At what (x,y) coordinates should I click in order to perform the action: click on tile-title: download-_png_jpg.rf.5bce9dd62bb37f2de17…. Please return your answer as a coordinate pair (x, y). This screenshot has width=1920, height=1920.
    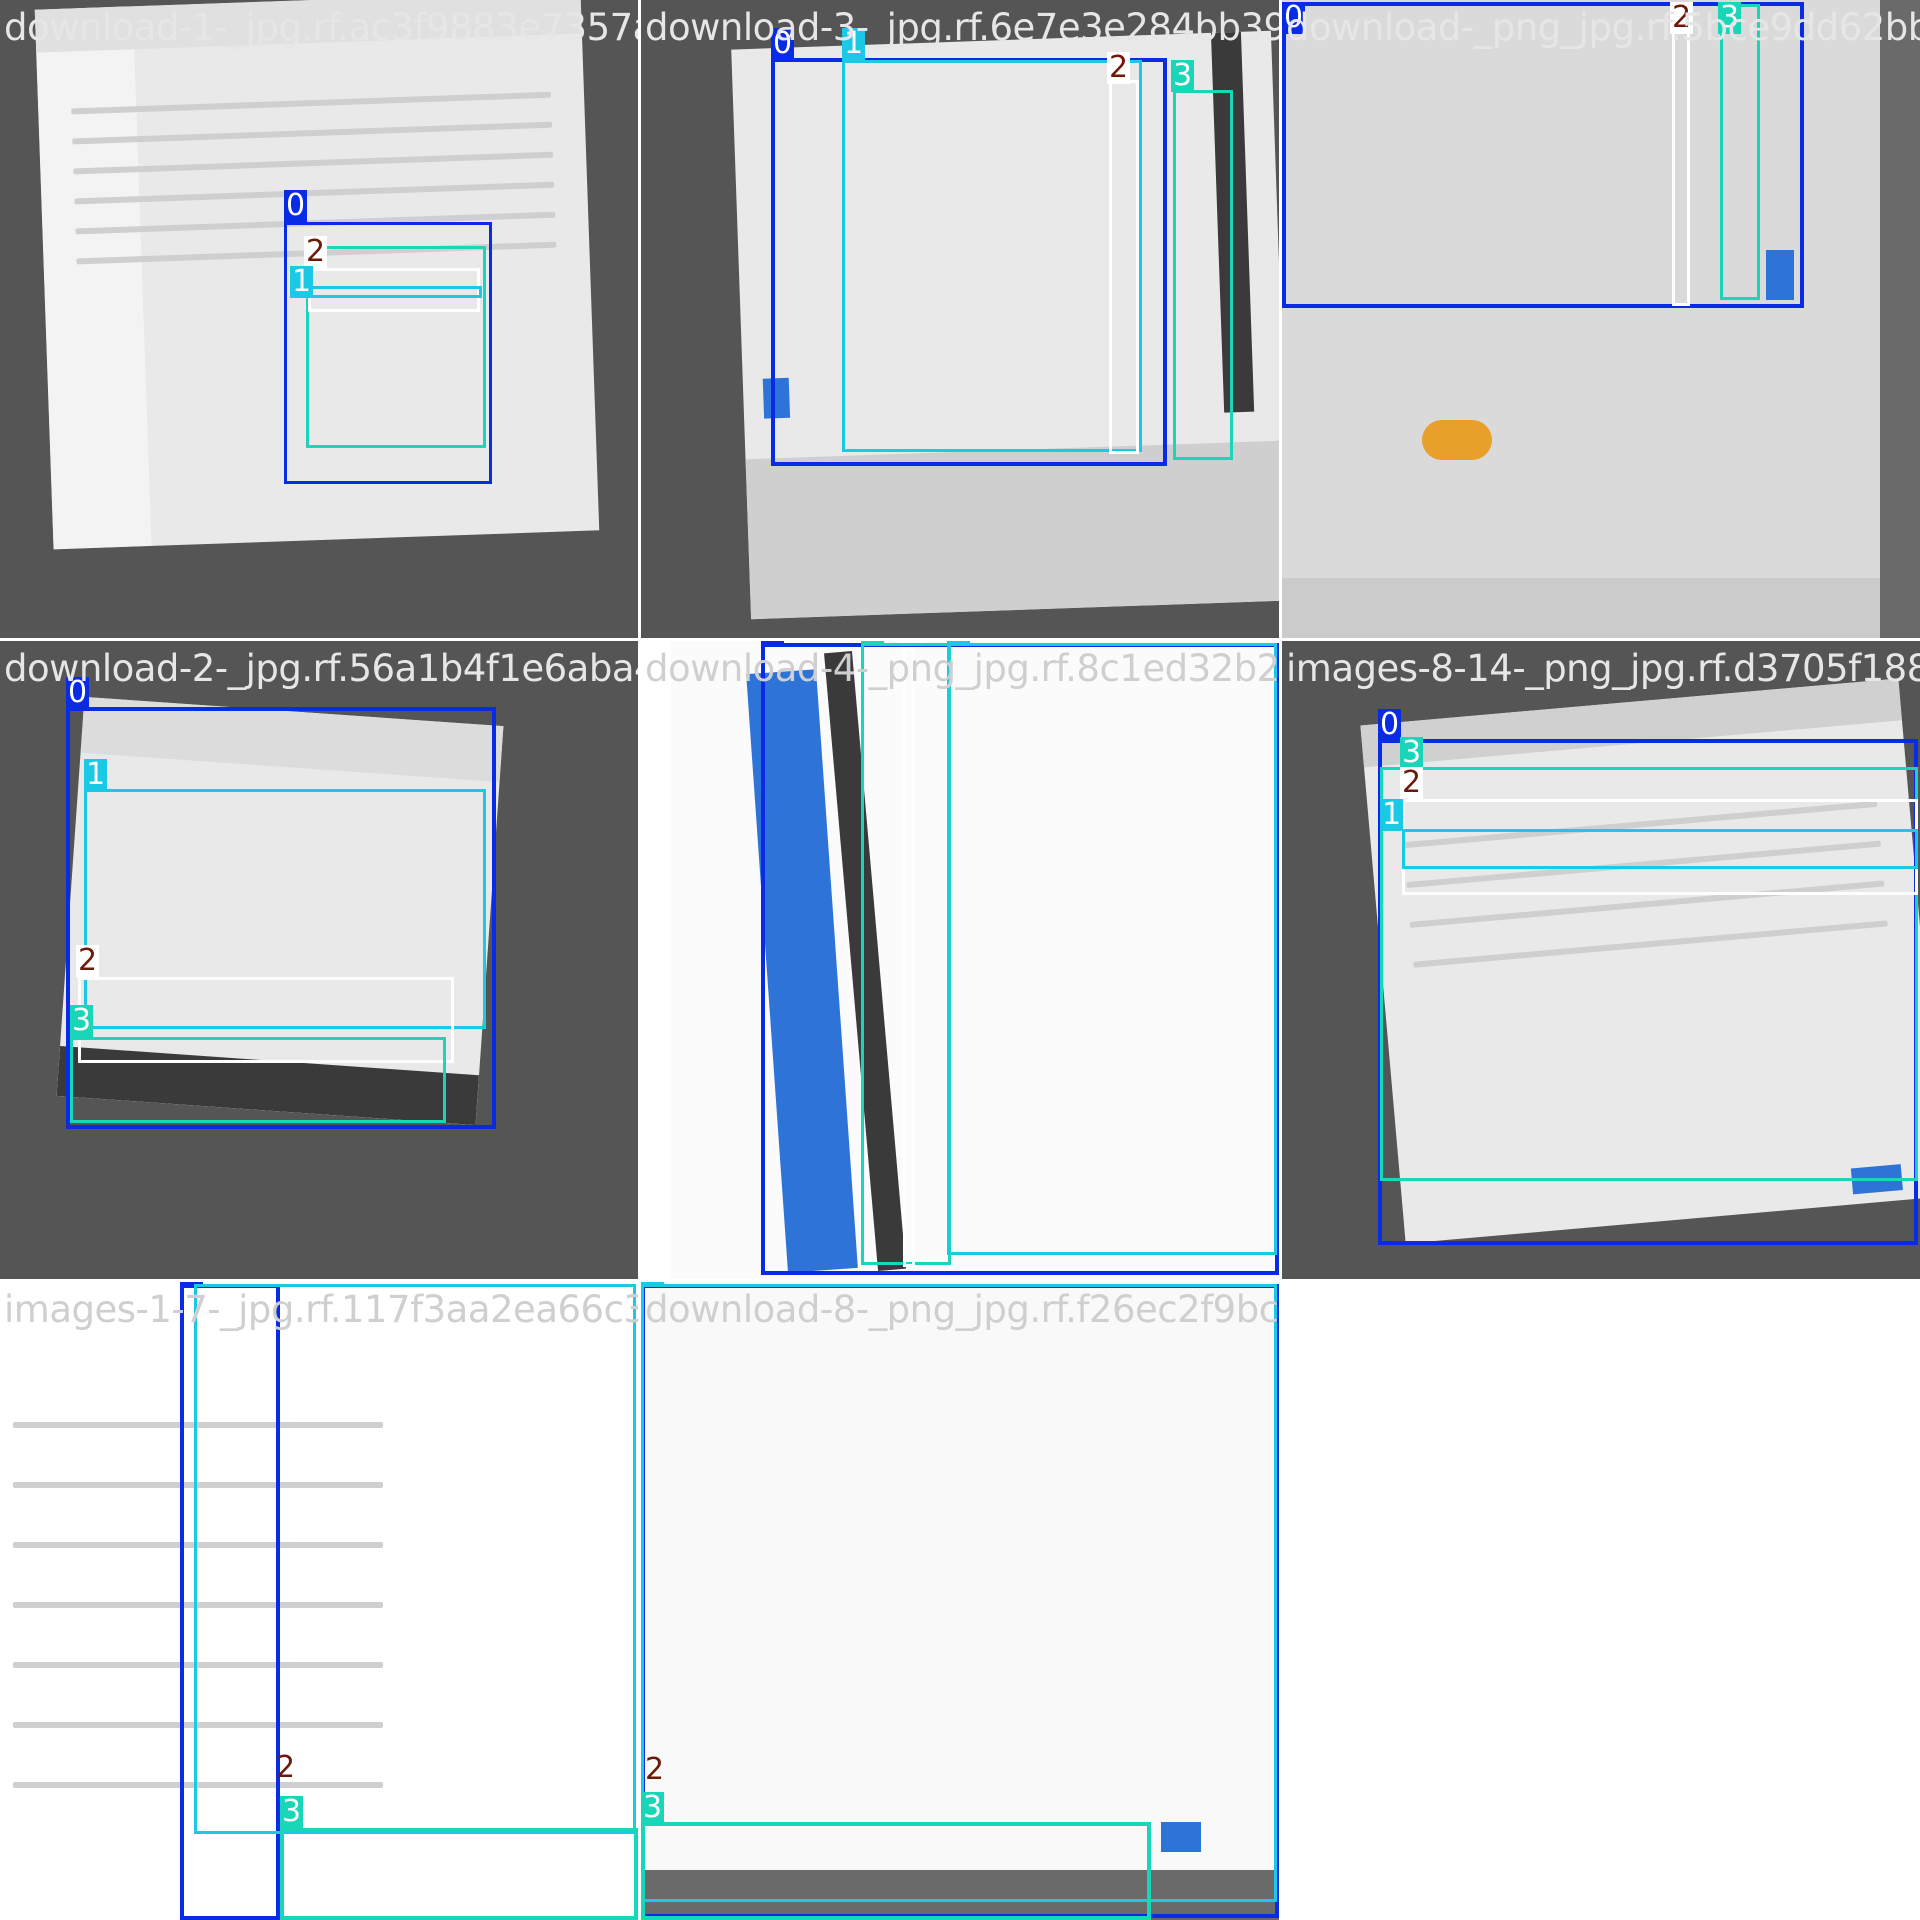
    Looking at the image, I should click on (1603, 27).